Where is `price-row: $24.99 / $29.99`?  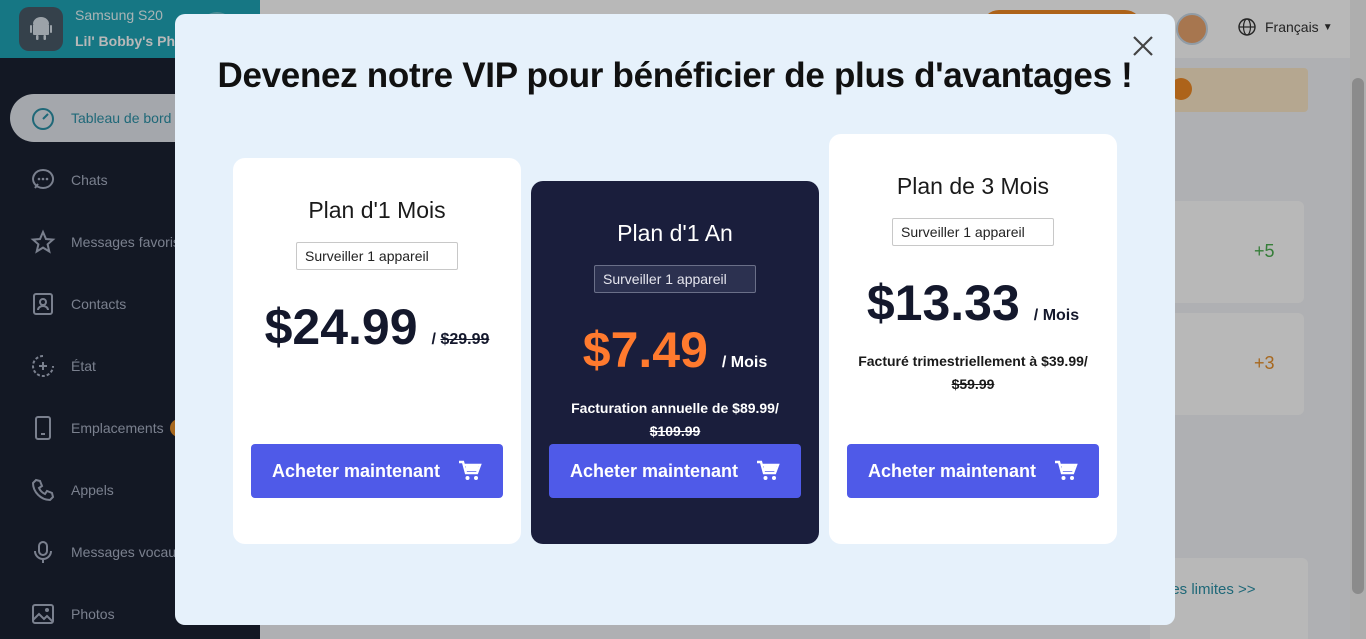
price-row: $24.99 / $29.99 is located at coordinates (377, 327).